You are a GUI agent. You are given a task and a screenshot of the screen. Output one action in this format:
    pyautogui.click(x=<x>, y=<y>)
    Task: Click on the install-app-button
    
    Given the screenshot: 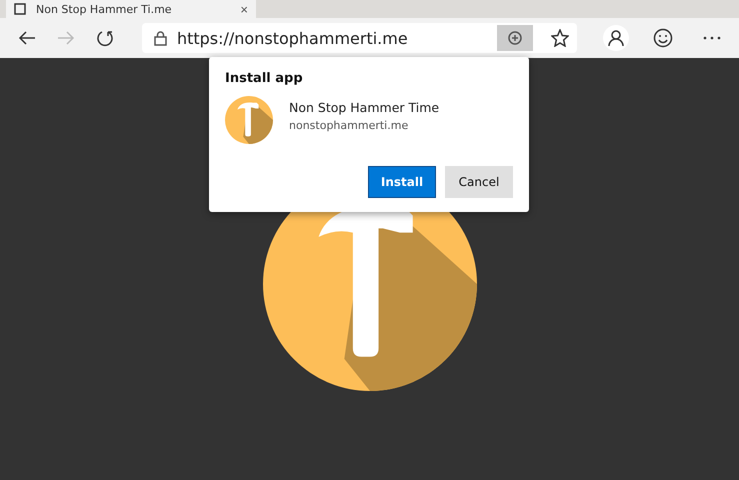 What is the action you would take?
    pyautogui.click(x=515, y=38)
    